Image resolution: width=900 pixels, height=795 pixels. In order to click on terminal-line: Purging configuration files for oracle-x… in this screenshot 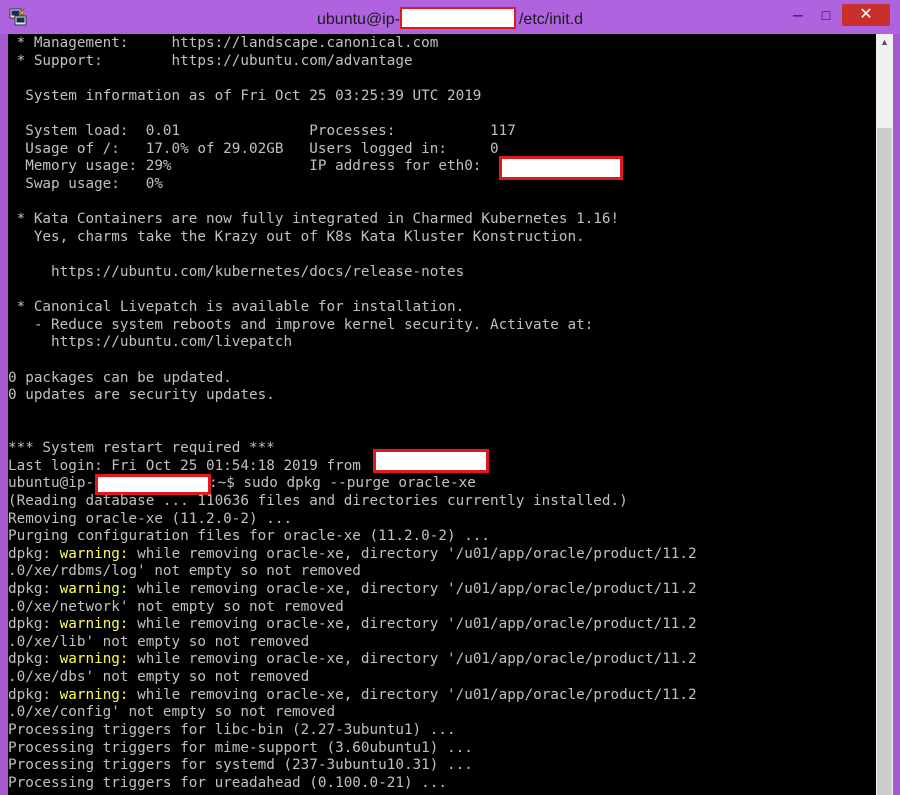, I will do `click(249, 536)`.